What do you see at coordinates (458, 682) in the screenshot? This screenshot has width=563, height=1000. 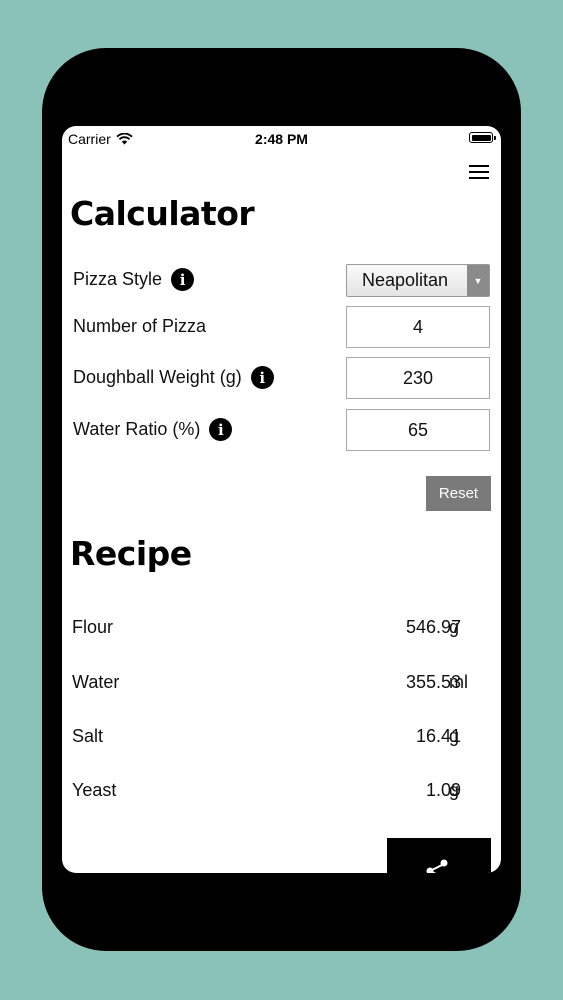 I see `recipe-item-water-unit: ml` at bounding box center [458, 682].